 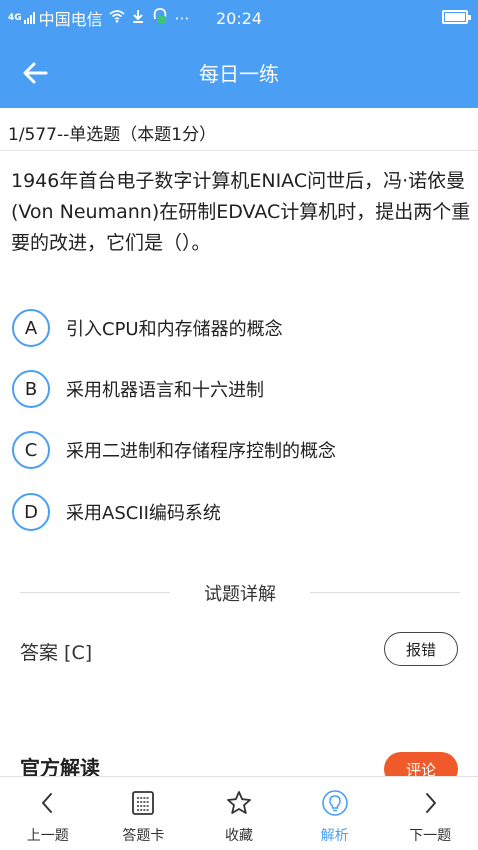 What do you see at coordinates (334, 836) in the screenshot?
I see `nav-label: 解析` at bounding box center [334, 836].